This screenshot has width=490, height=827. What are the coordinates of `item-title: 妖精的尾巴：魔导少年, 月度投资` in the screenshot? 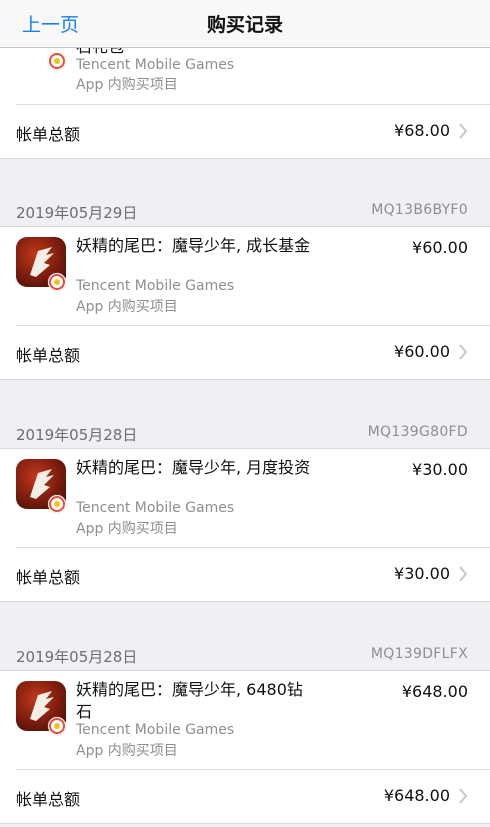 It's located at (193, 467).